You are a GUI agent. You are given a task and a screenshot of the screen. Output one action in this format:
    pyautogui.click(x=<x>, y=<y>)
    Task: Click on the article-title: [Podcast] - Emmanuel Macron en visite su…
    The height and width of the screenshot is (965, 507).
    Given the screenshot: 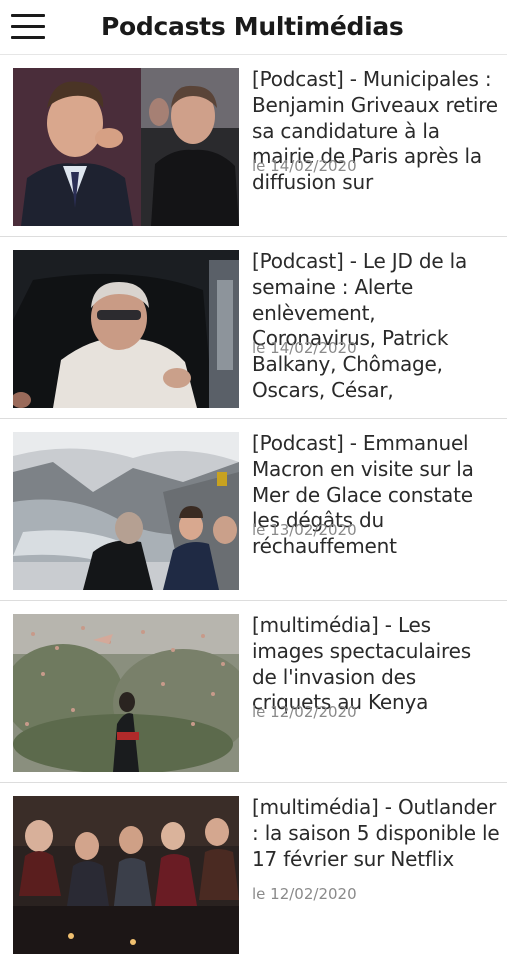 What is the action you would take?
    pyautogui.click(x=363, y=495)
    